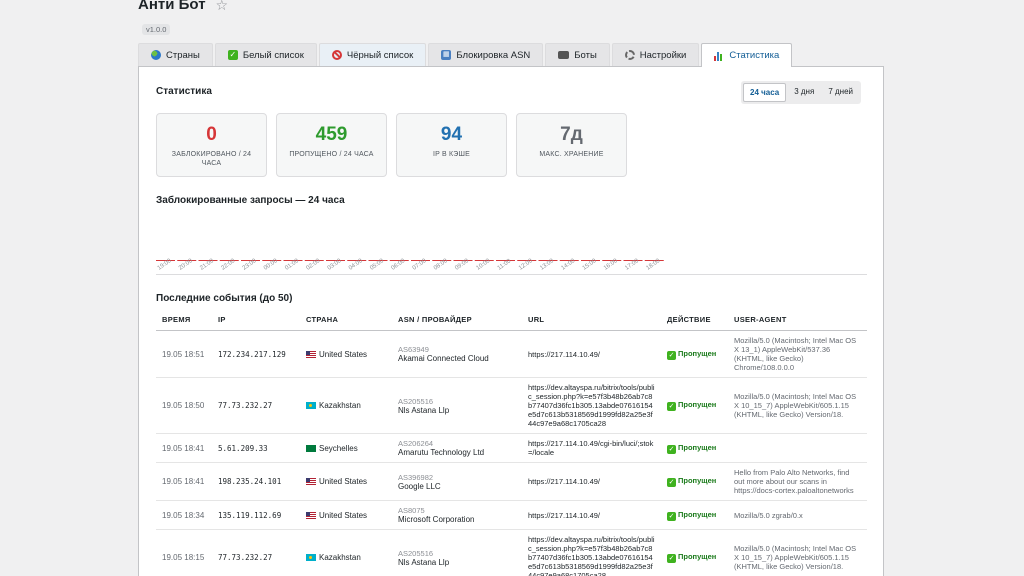 Image resolution: width=1024 pixels, height=576 pixels. Describe the element at coordinates (346, 320) in the screenshot. I see `column-header: Страна` at that location.